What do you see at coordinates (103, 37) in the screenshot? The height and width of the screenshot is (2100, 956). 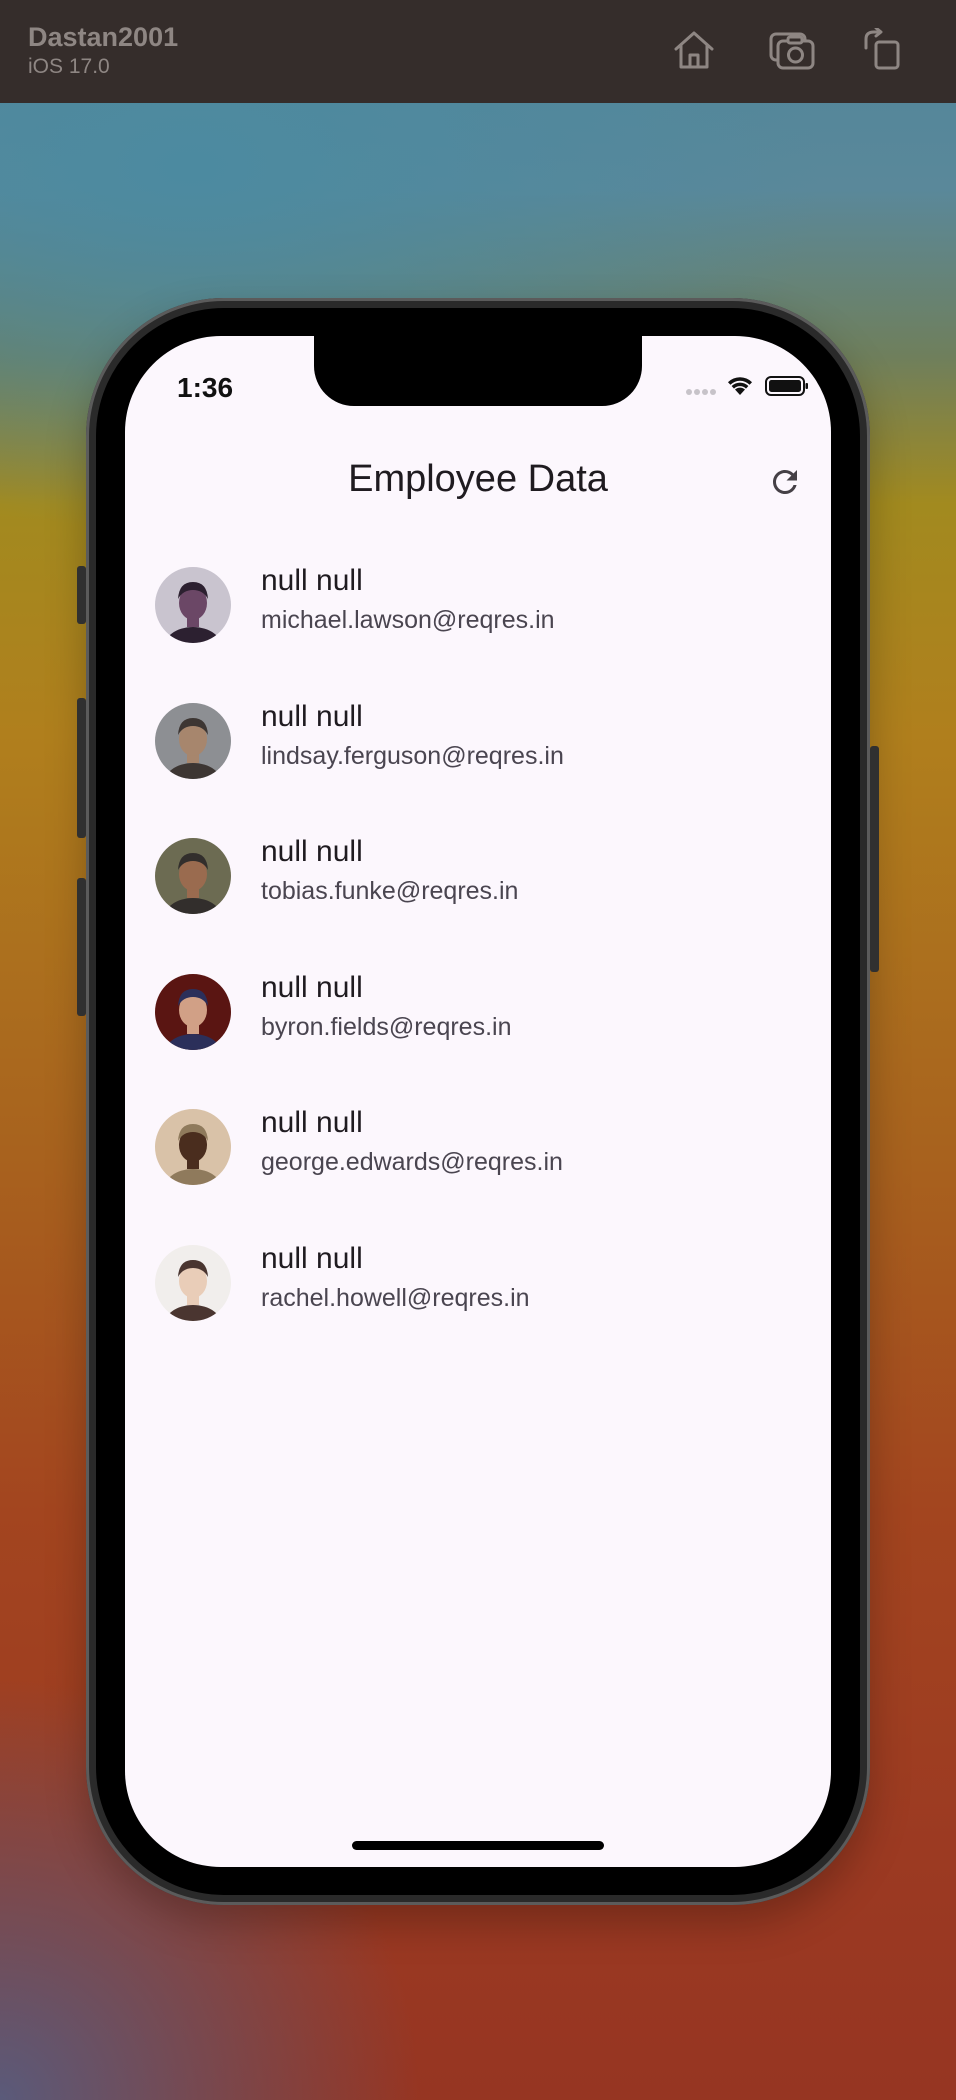 I see `device-name: Dastan2001` at bounding box center [103, 37].